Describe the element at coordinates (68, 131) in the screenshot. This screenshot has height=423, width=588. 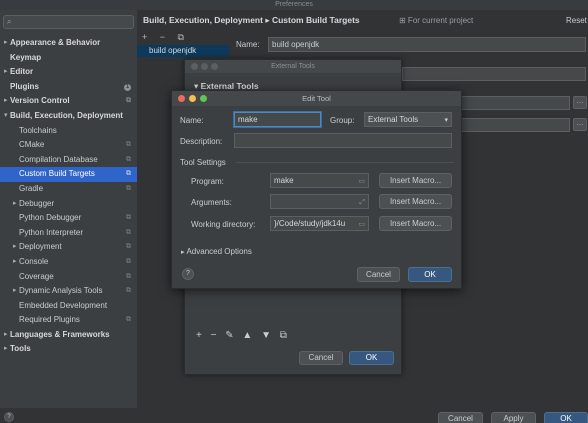
I see `sidebar-item: Toolchains` at that location.